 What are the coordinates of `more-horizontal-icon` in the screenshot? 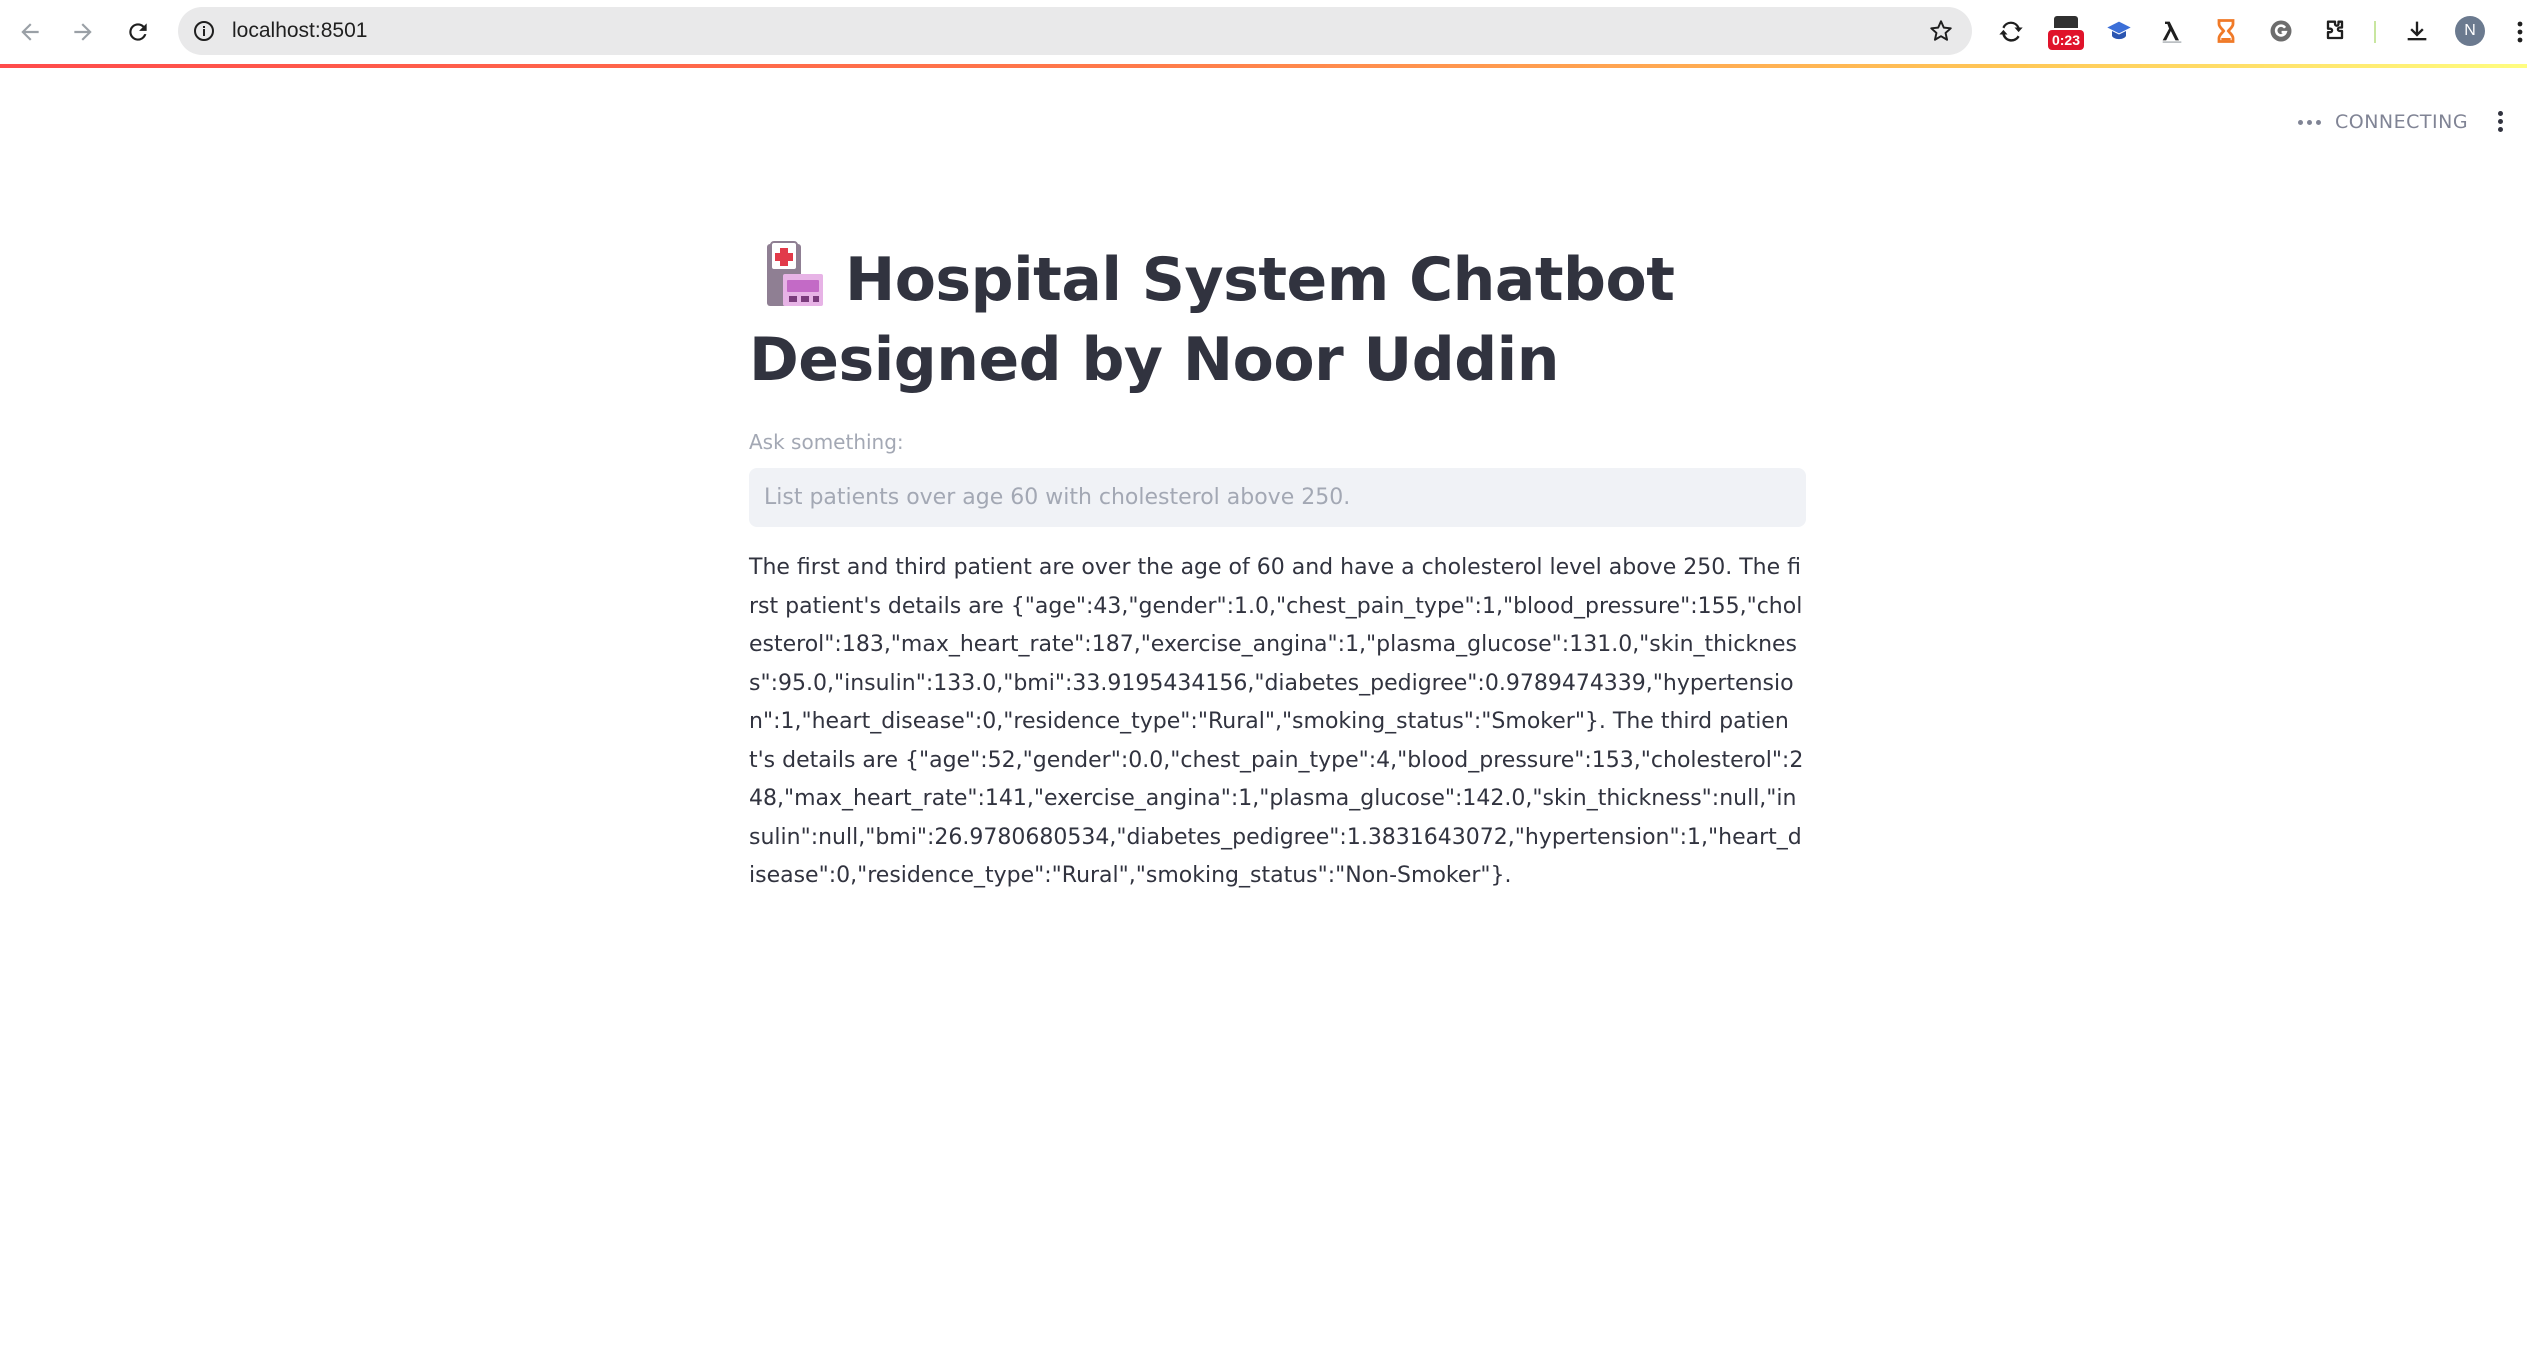 It's located at (2309, 122).